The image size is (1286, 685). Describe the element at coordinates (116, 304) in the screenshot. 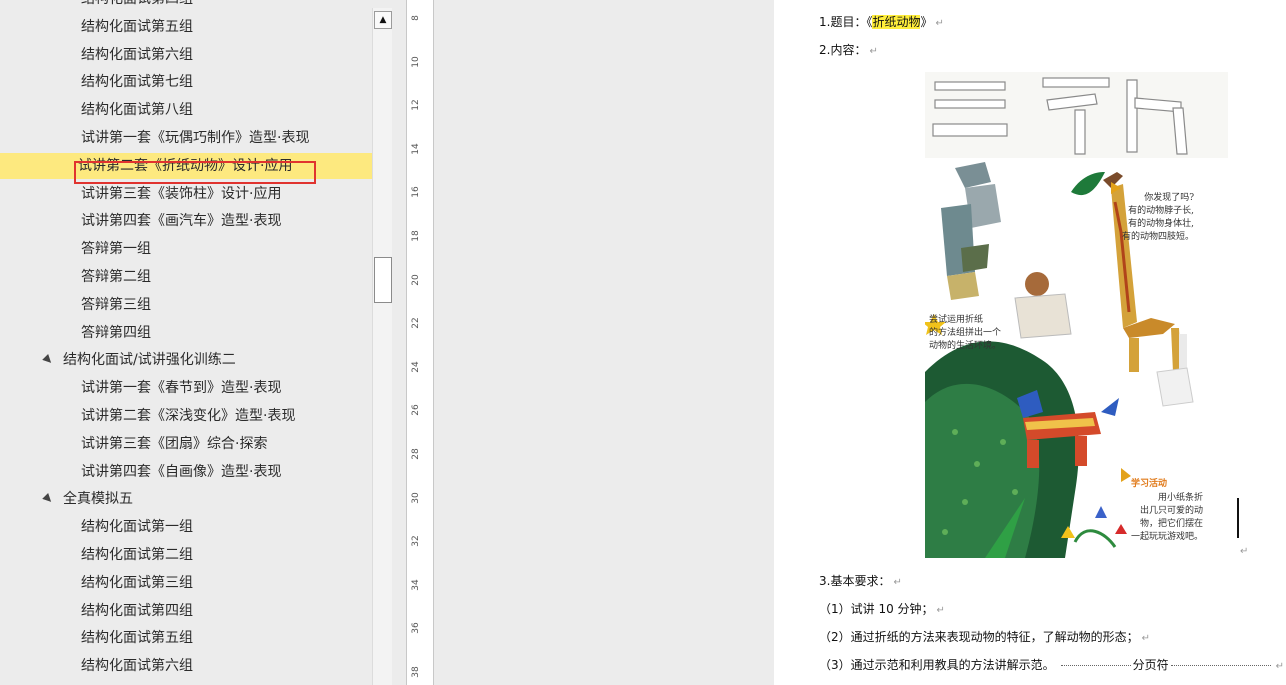

I see `nav-item-label: 答辩第三组` at that location.